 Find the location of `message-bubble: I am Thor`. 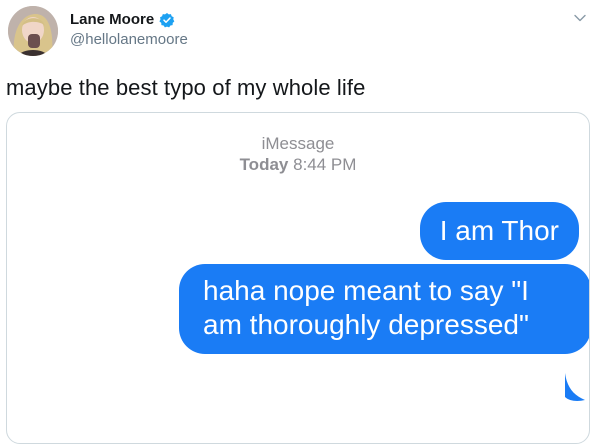

message-bubble: I am Thor is located at coordinates (499, 231).